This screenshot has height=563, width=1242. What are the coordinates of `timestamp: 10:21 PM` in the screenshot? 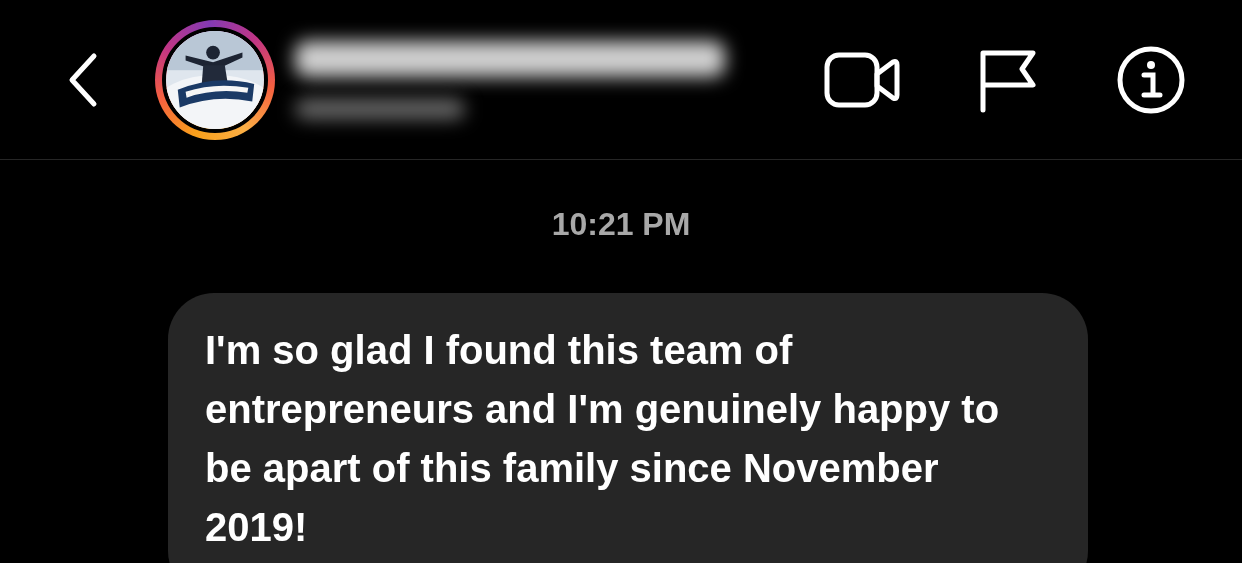 It's located at (621, 224).